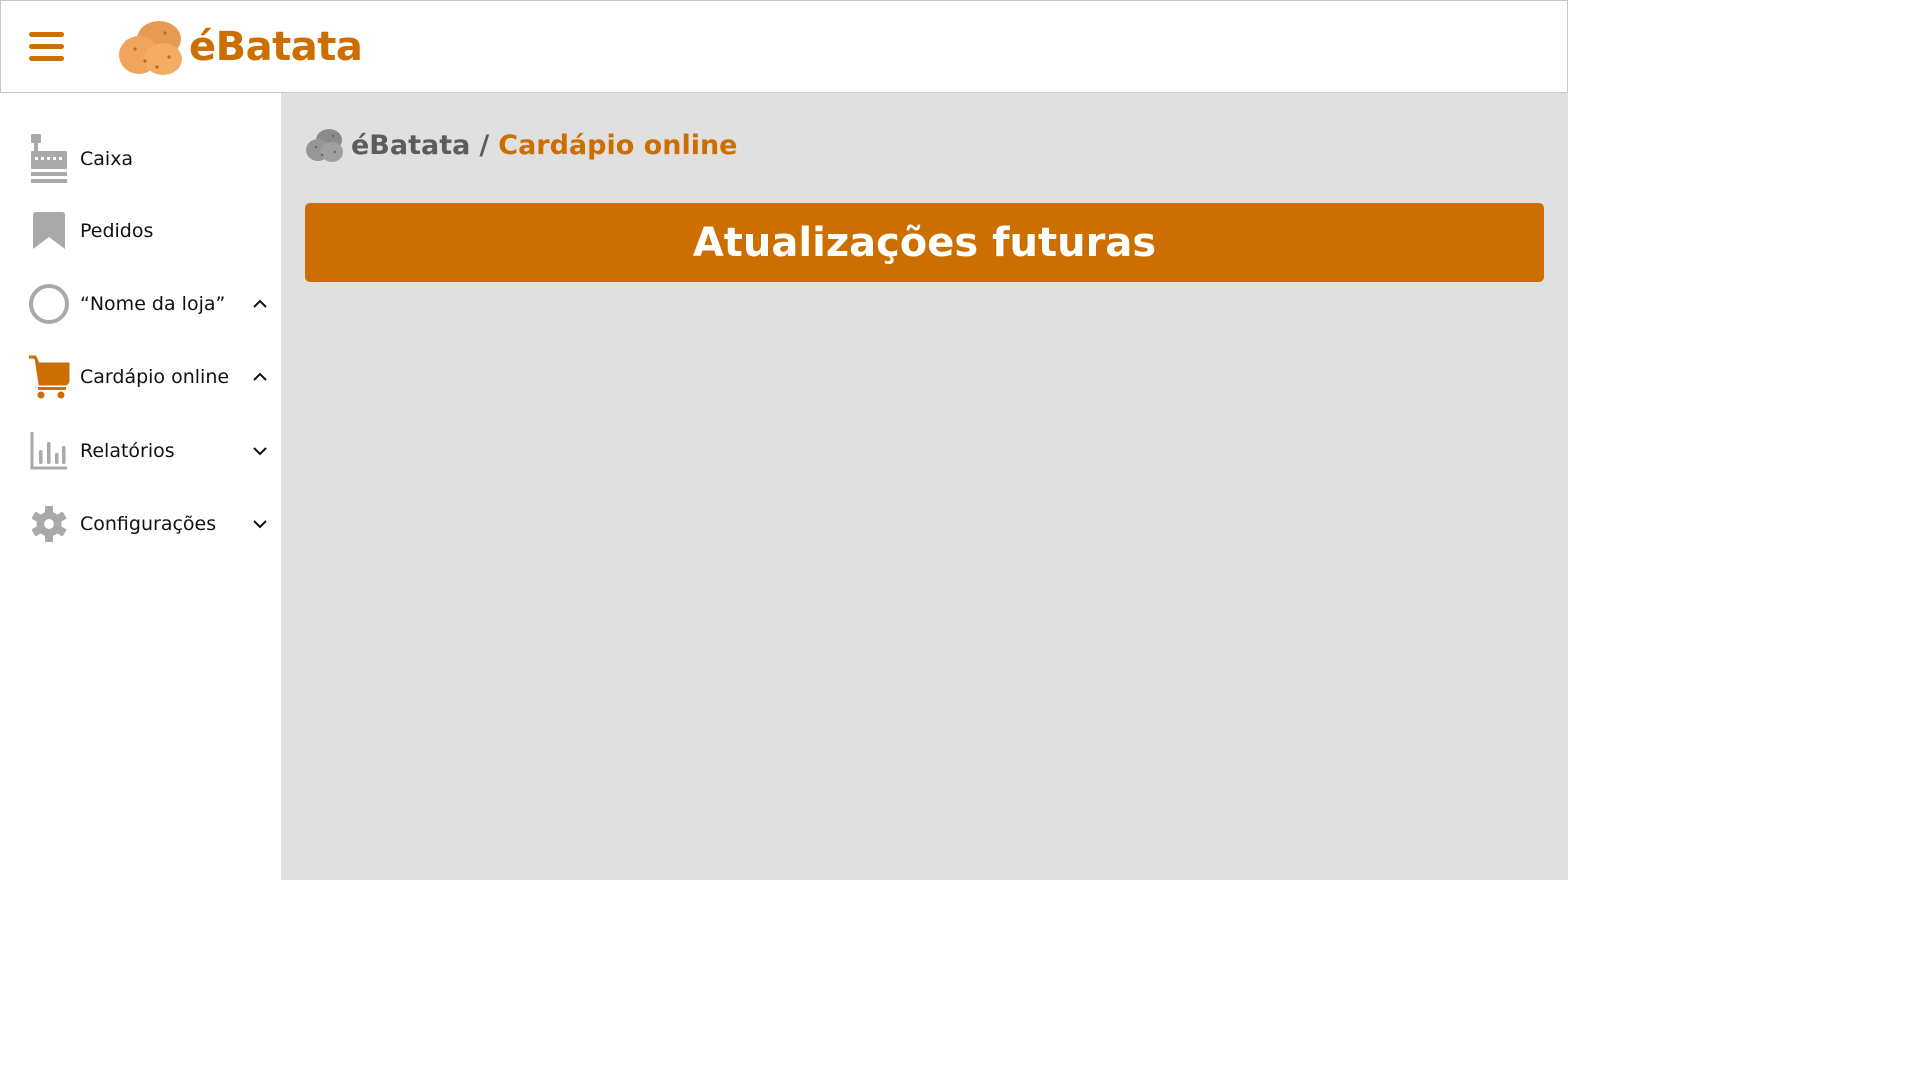 Image resolution: width=1920 pixels, height=1080 pixels. I want to click on hamburger-menu-icon, so click(47, 47).